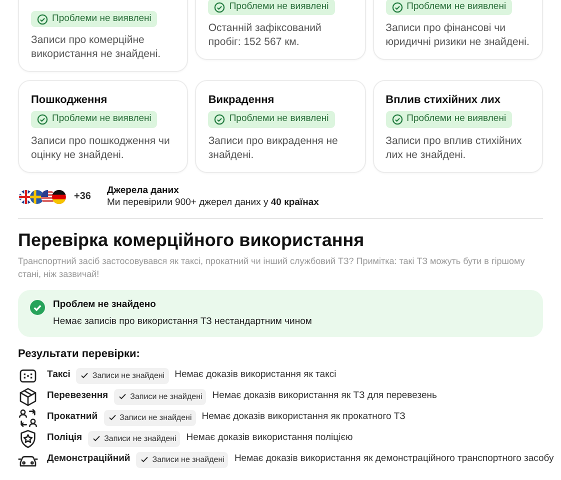  I want to click on result-text: Немає доказів використання поліцією, so click(269, 438).